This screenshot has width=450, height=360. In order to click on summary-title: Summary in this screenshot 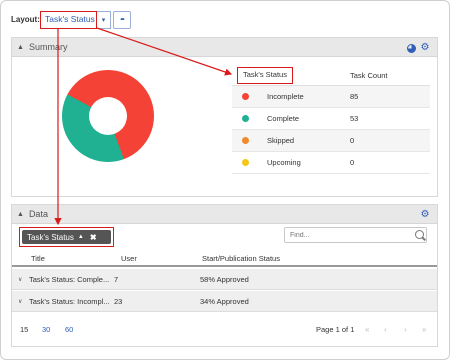, I will do `click(48, 47)`.